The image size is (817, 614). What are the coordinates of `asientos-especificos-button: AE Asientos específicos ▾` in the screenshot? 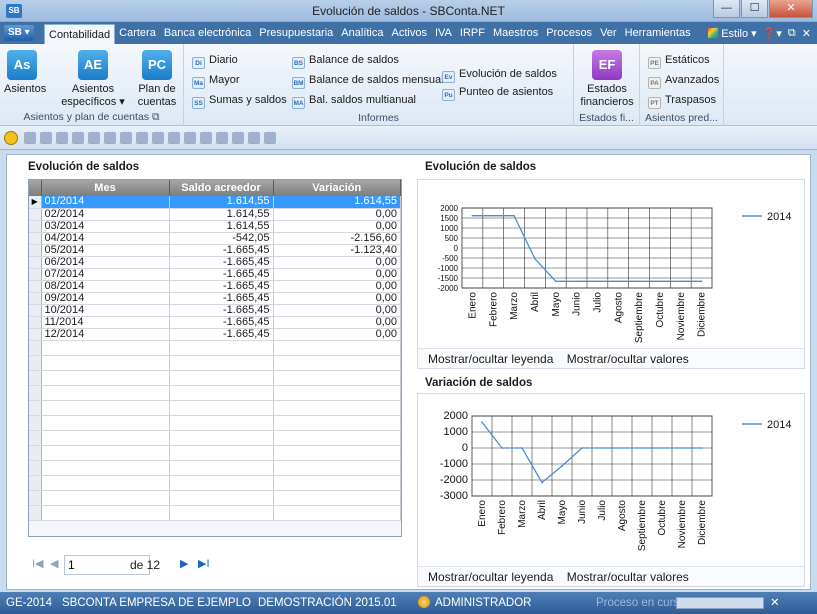 It's located at (93, 79).